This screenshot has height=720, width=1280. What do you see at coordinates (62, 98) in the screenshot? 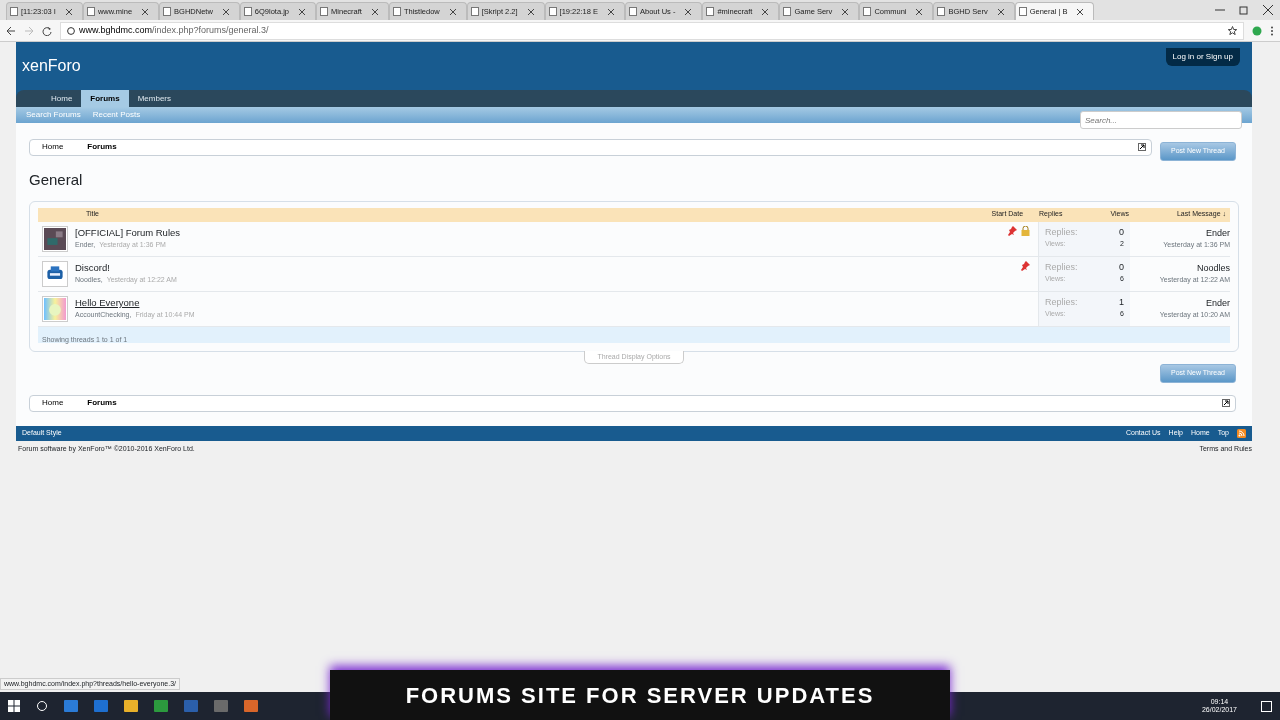
I see `nav-tab: Home` at bounding box center [62, 98].